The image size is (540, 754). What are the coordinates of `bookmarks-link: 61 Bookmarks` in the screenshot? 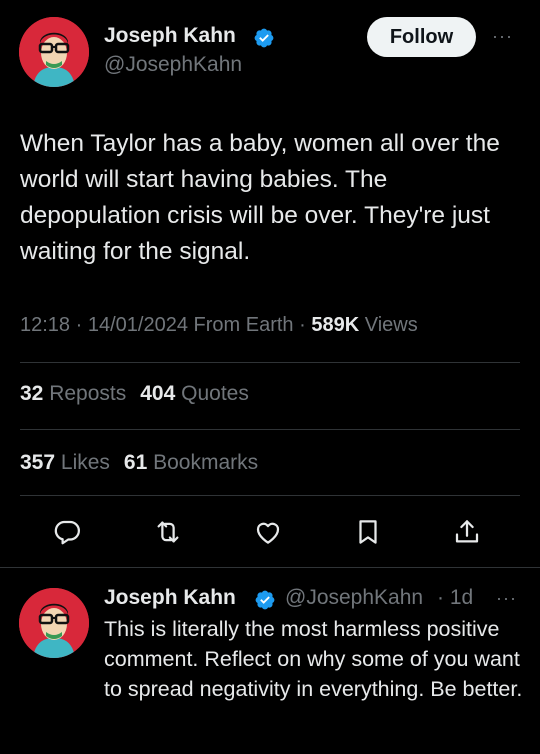 It's located at (191, 462).